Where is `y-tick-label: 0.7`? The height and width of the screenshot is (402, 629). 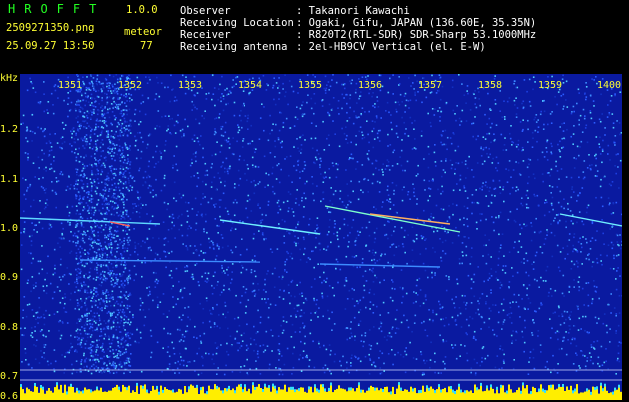
y-tick-label: 0.7 is located at coordinates (10, 377).